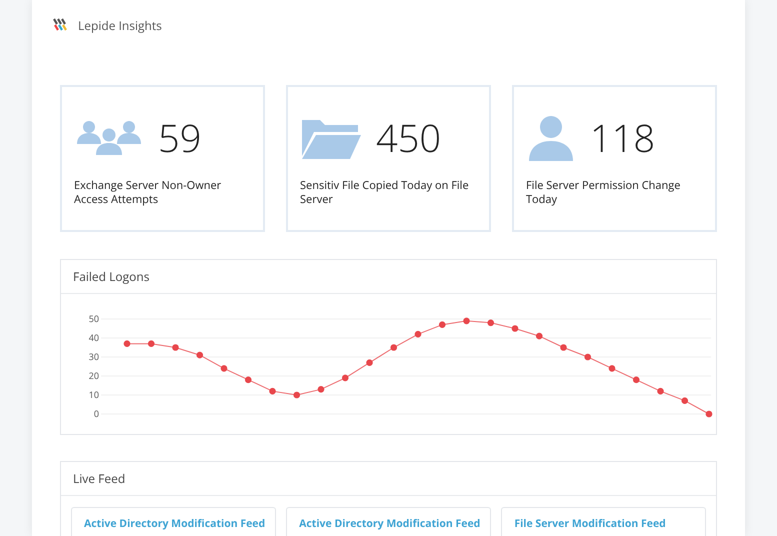 The height and width of the screenshot is (536, 777). What do you see at coordinates (93, 318) in the screenshot?
I see `y-tick-label: 50` at bounding box center [93, 318].